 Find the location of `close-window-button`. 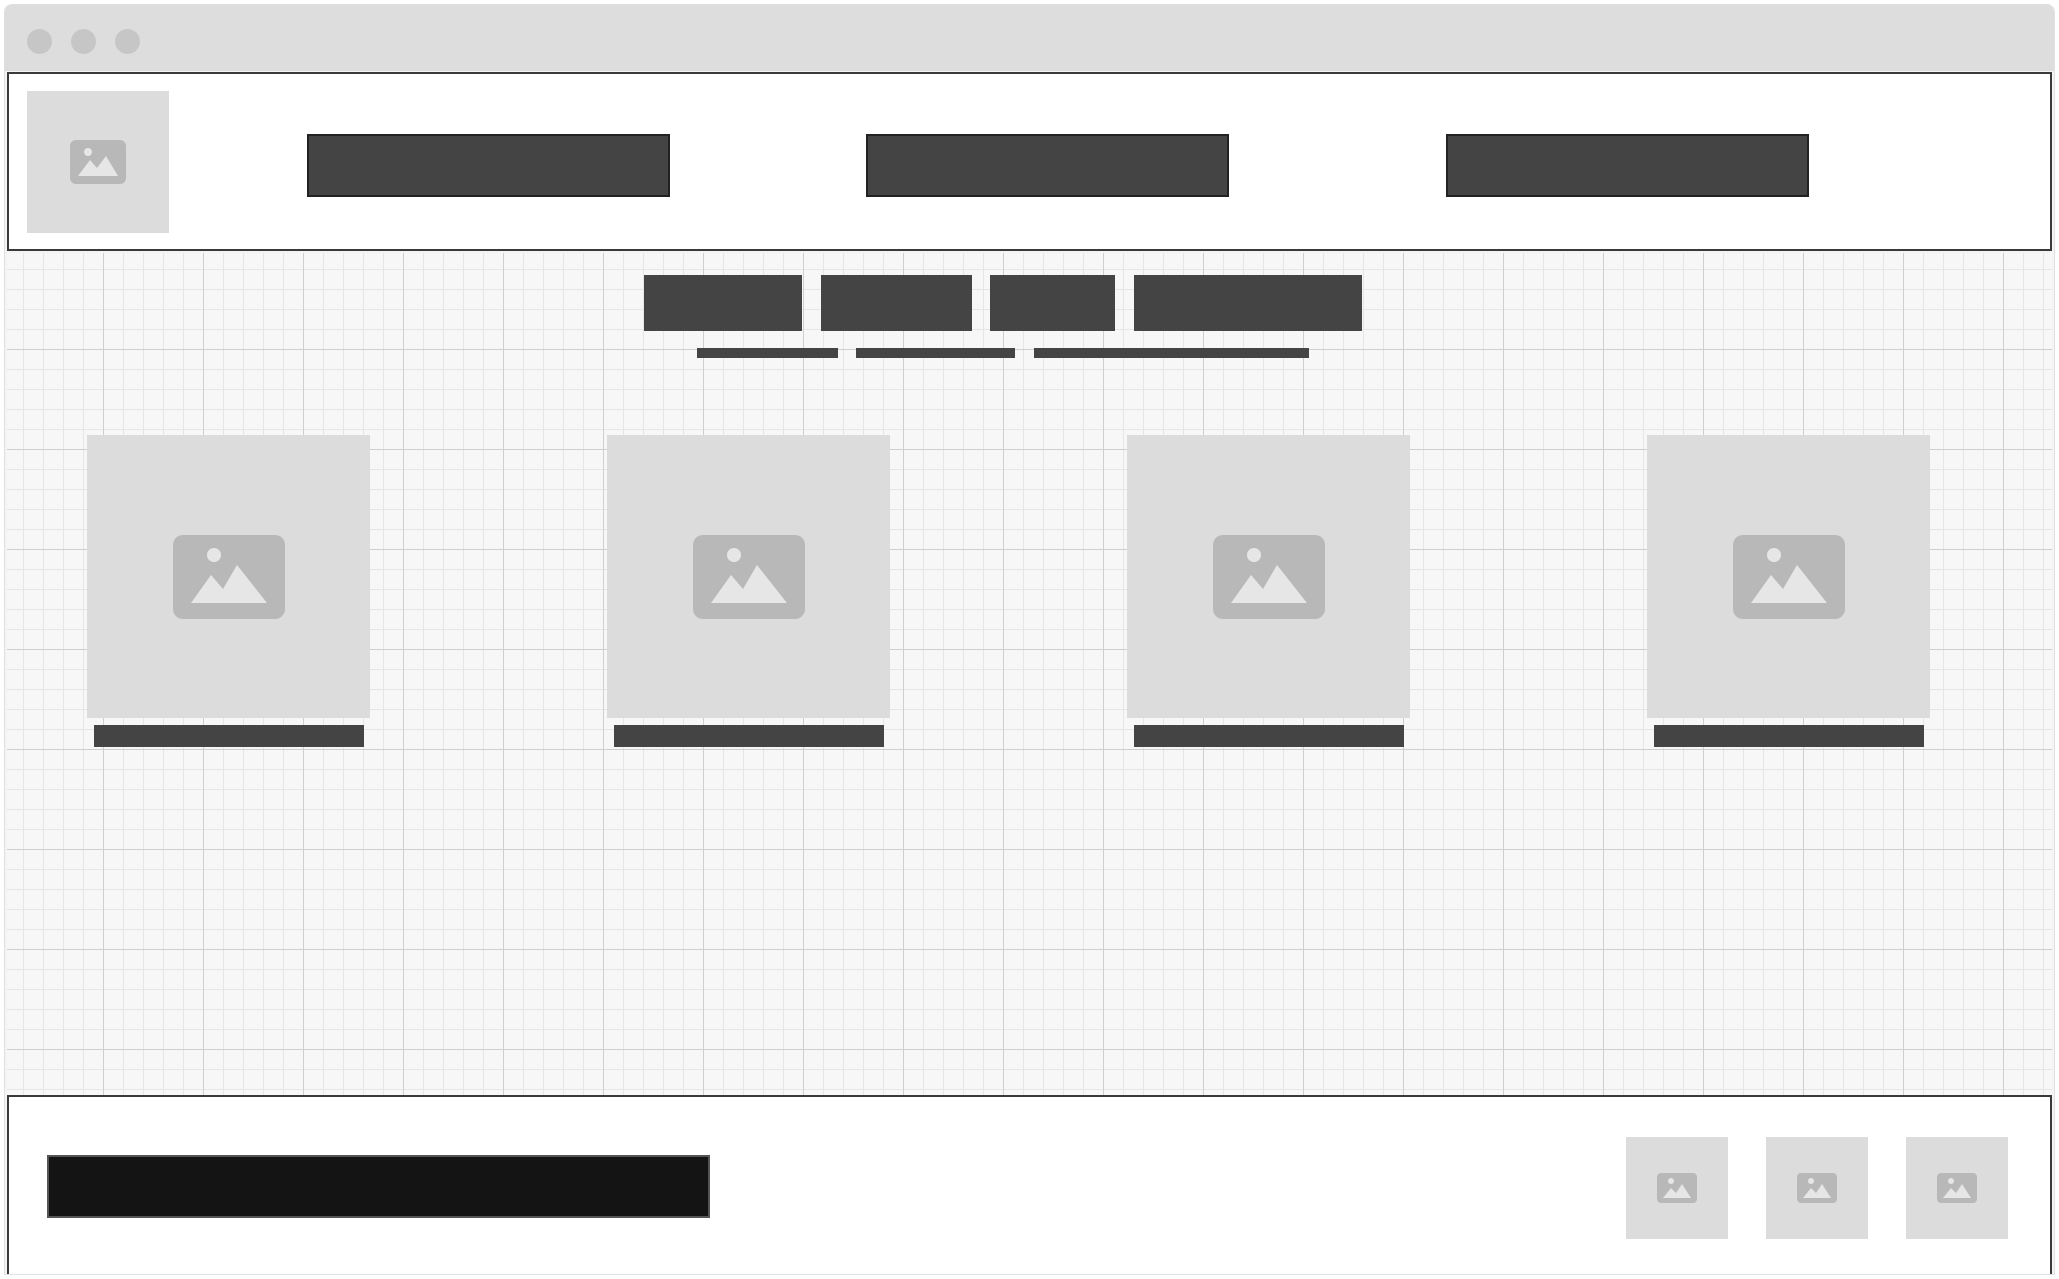

close-window-button is located at coordinates (39, 41).